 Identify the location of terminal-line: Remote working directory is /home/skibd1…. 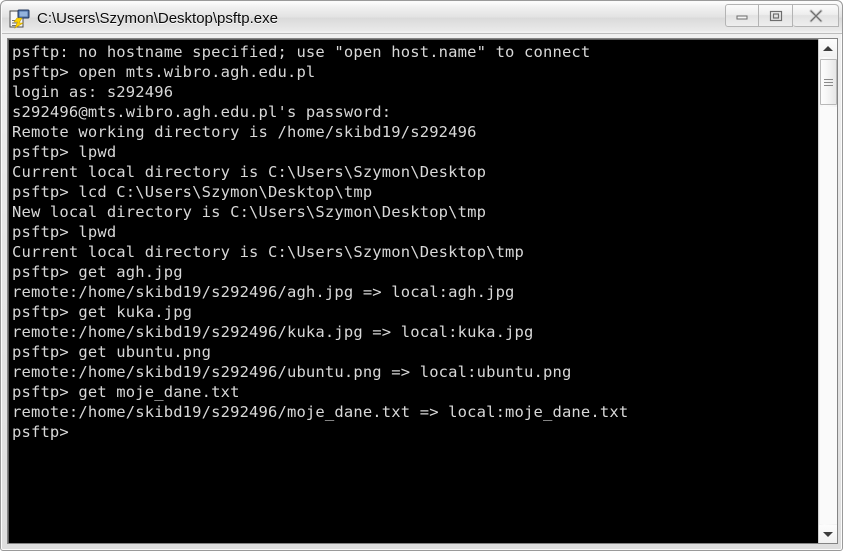
(244, 132).